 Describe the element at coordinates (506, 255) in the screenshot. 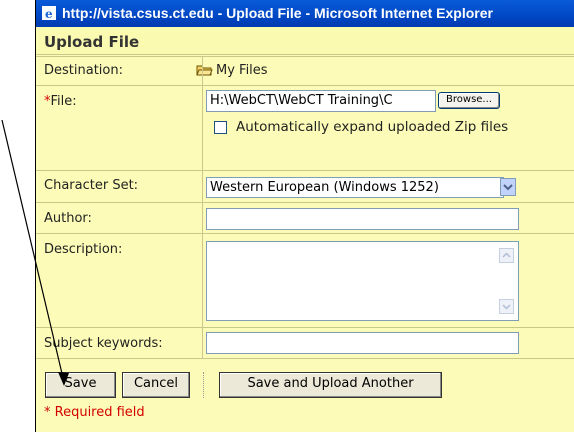

I see `scroll-up-icon` at that location.